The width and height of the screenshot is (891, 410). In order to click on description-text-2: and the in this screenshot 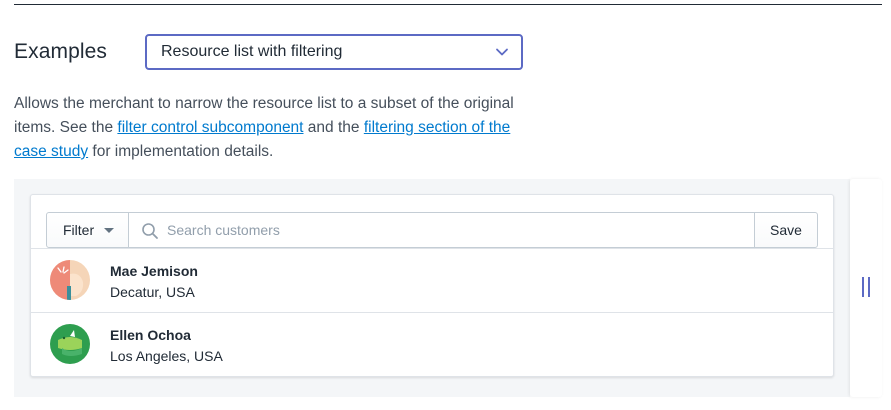, I will do `click(333, 127)`.